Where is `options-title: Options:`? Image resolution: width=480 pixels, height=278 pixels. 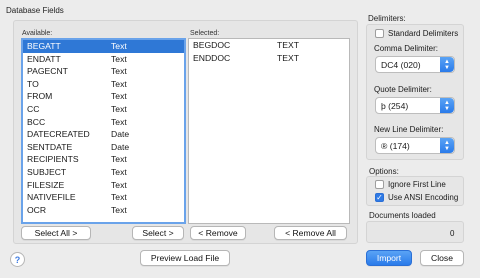 options-title: Options: is located at coordinates (384, 171).